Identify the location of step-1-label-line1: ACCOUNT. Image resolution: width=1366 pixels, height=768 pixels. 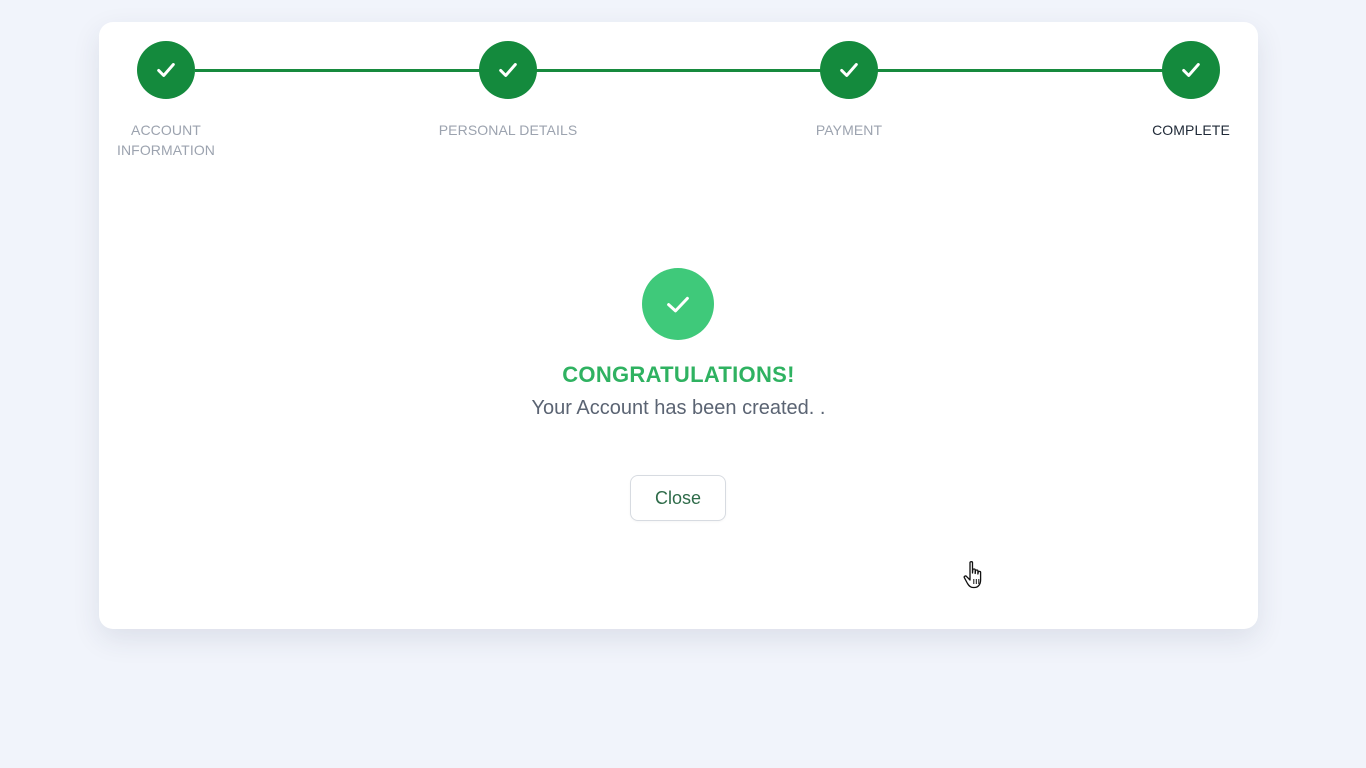
(166, 130).